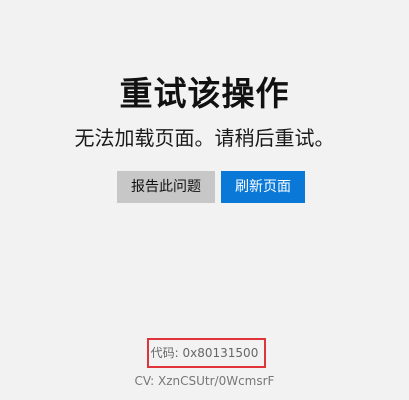 The width and height of the screenshot is (409, 400). Describe the element at coordinates (204, 93) in the screenshot. I see `page-title: 重试该操作` at that location.